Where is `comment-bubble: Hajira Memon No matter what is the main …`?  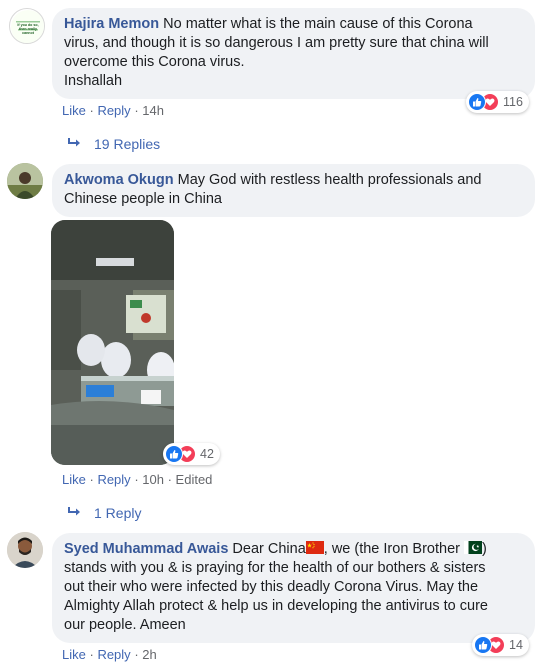
comment-bubble: Hajira Memon No matter what is the main … is located at coordinates (293, 53).